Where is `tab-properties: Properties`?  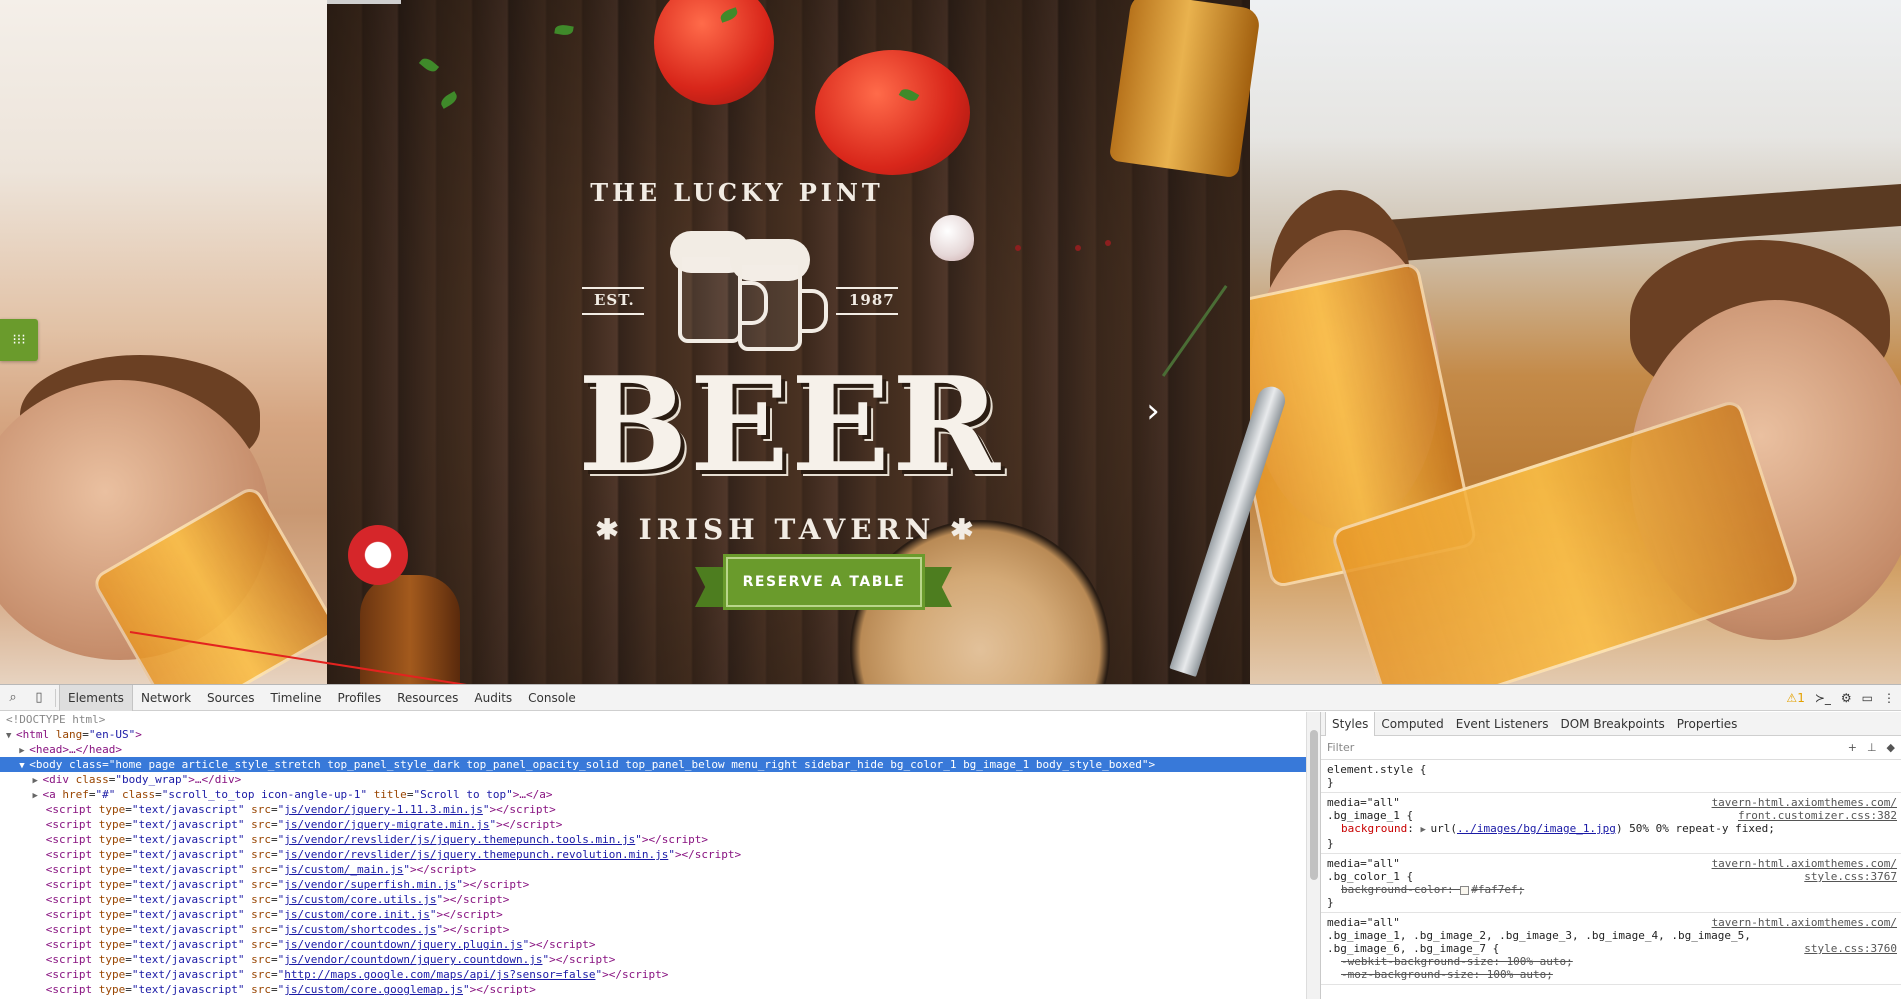 tab-properties: Properties is located at coordinates (1707, 724).